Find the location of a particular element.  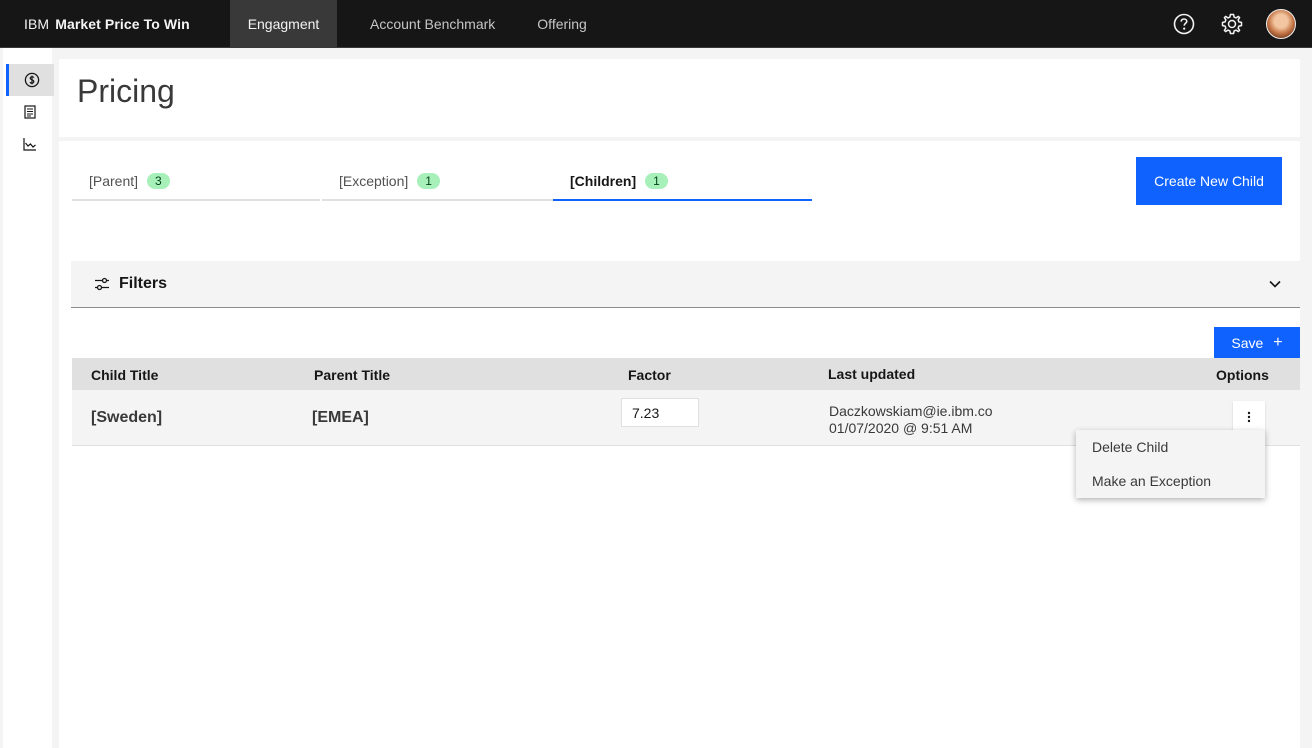

chevron-down-icon is located at coordinates (1275, 284).